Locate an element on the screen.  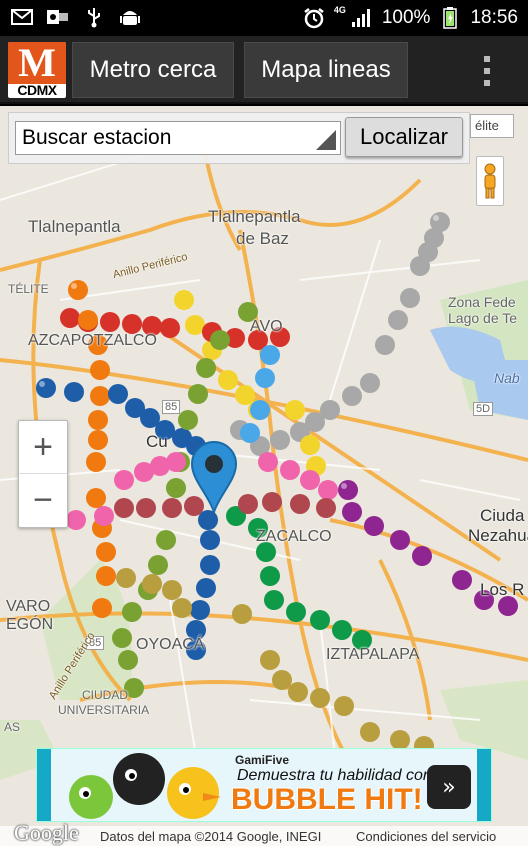
street-view-pegman is located at coordinates (490, 181).